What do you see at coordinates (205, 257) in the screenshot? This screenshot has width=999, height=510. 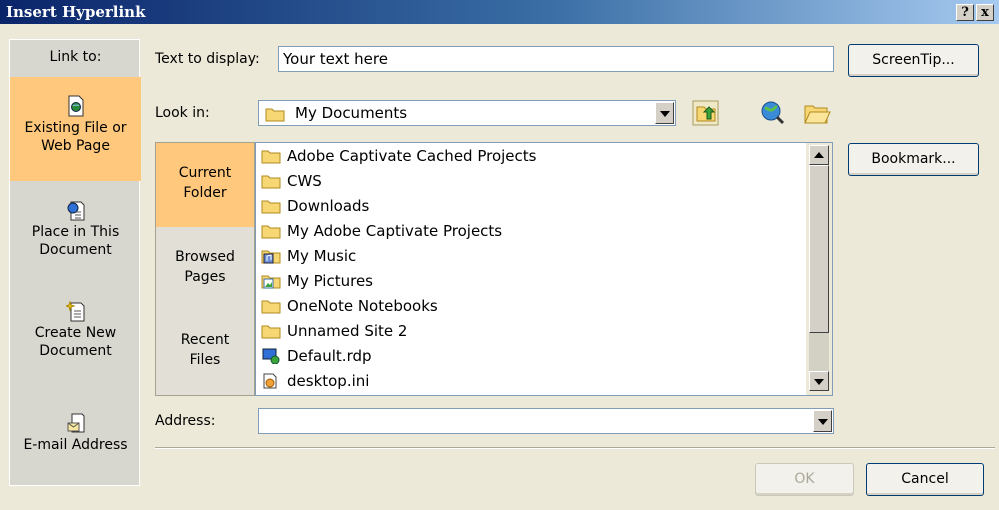 I see `browsed-pages-label-1: Browsed` at bounding box center [205, 257].